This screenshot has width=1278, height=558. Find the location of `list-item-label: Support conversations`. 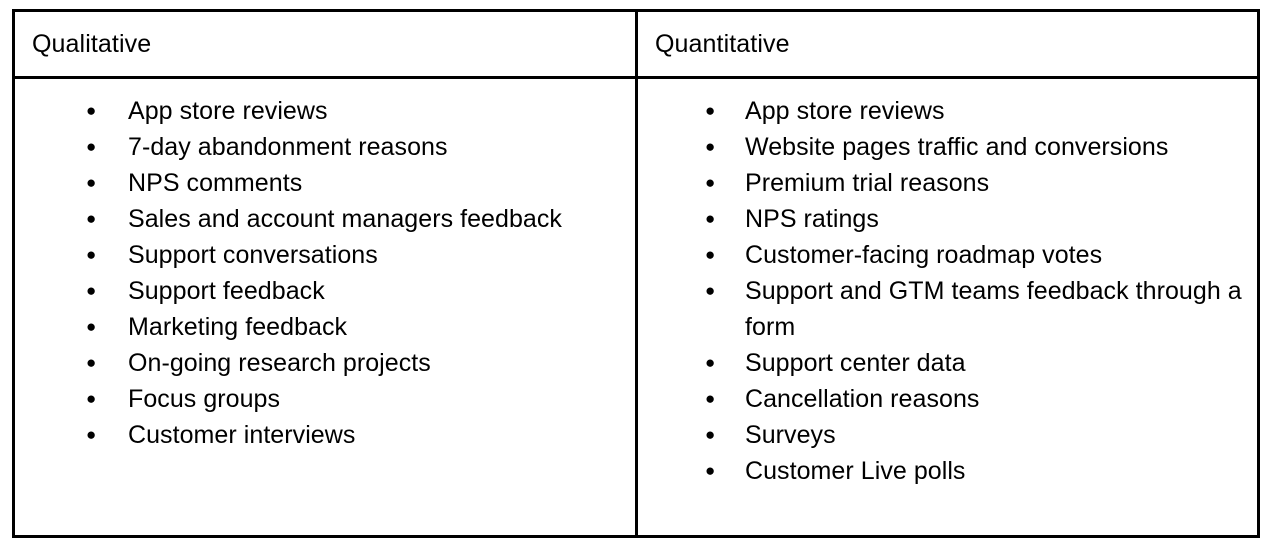

list-item-label: Support conversations is located at coordinates (253, 255).